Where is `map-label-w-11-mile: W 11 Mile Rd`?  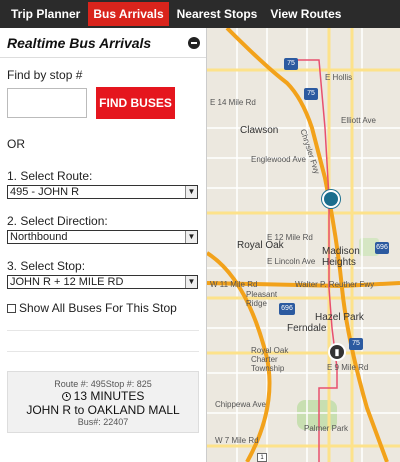
map-label-w-11-mile: W 11 Mile Rd is located at coordinates (234, 284).